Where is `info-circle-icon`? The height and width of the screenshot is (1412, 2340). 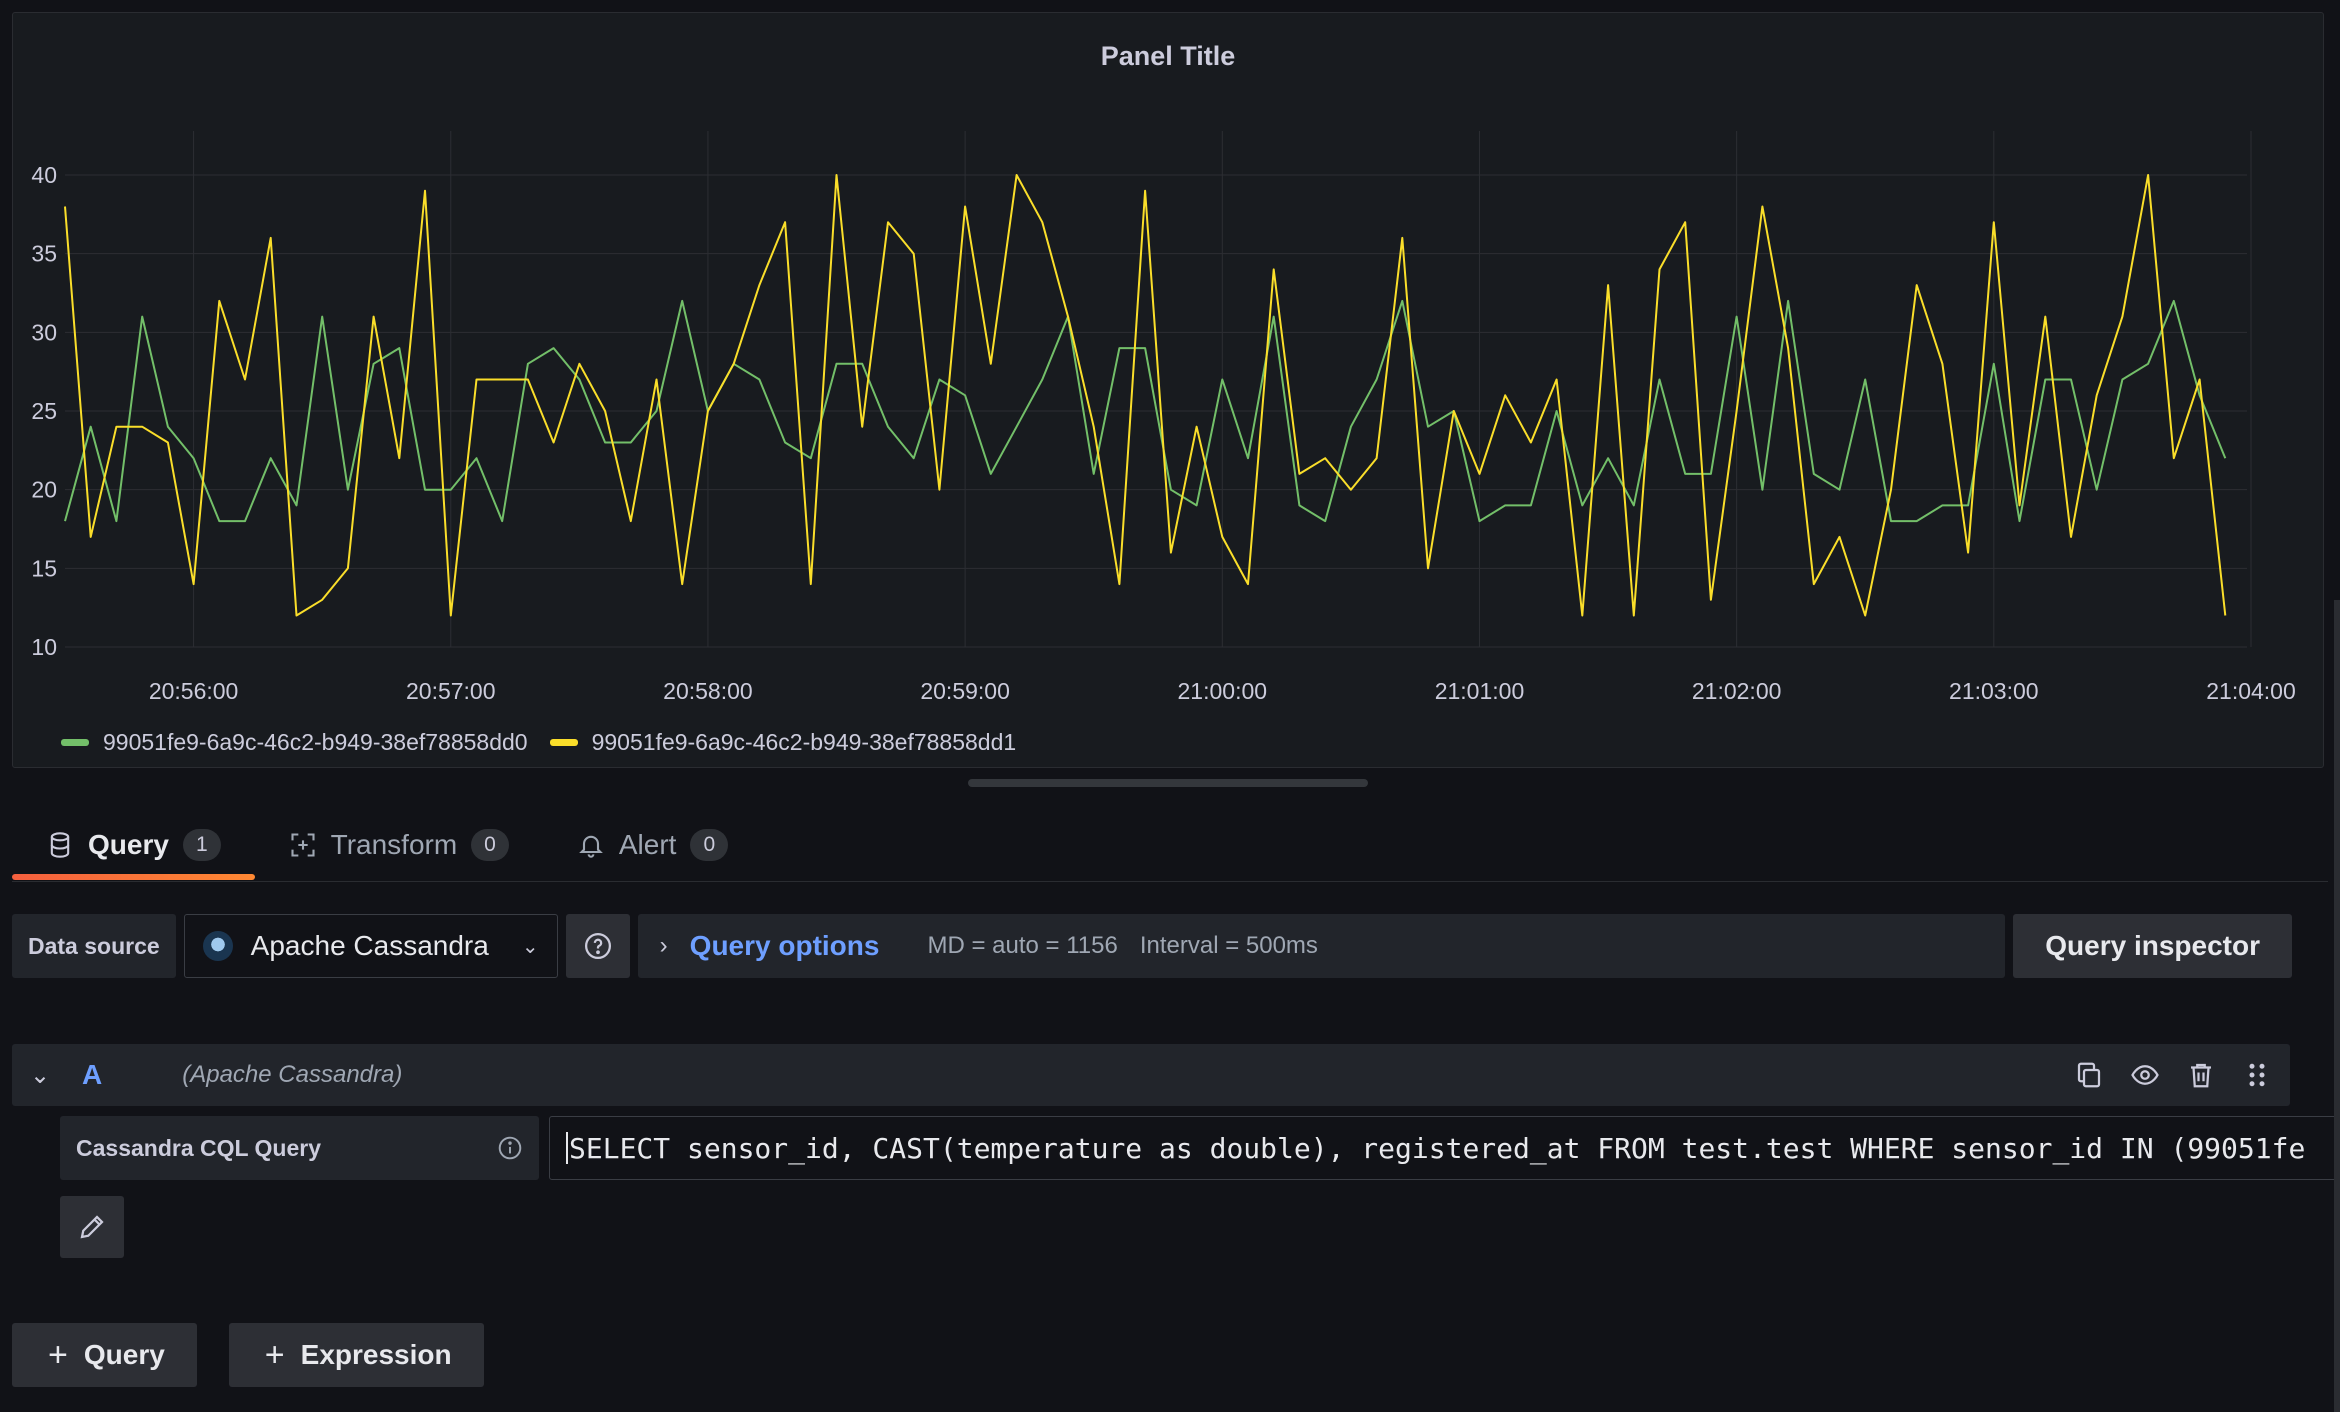
info-circle-icon is located at coordinates (510, 1148).